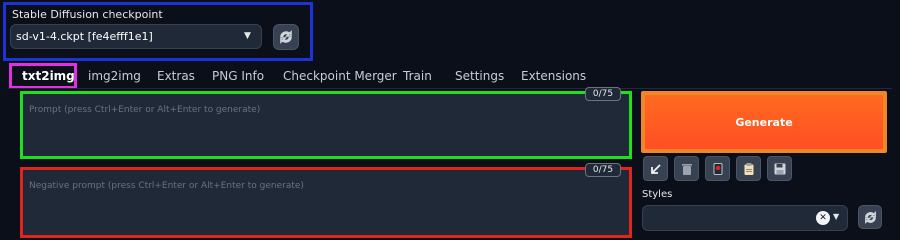 Image resolution: width=900 pixels, height=240 pixels. I want to click on tab-extras: Extras, so click(176, 76).